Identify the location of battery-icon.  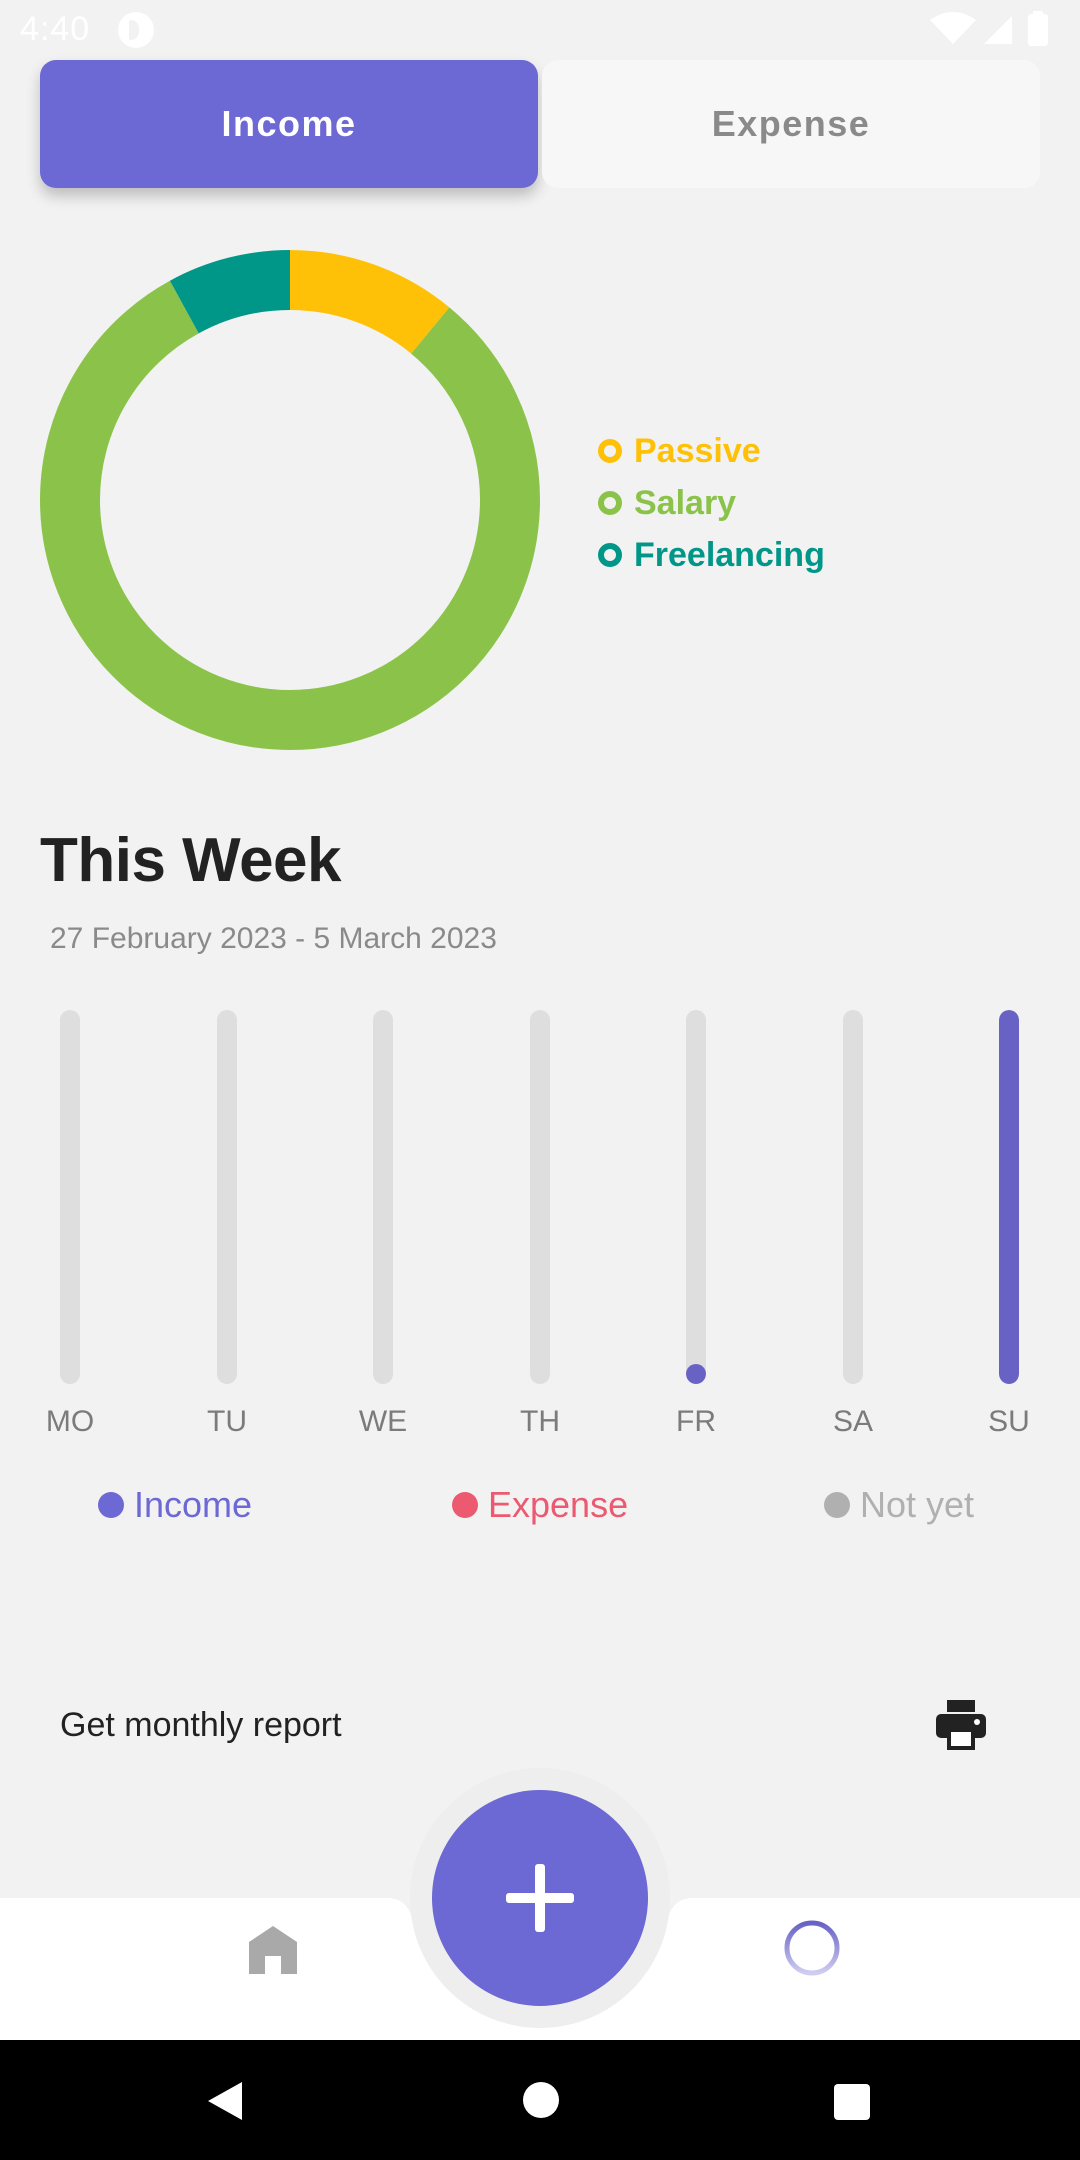
(1038, 30).